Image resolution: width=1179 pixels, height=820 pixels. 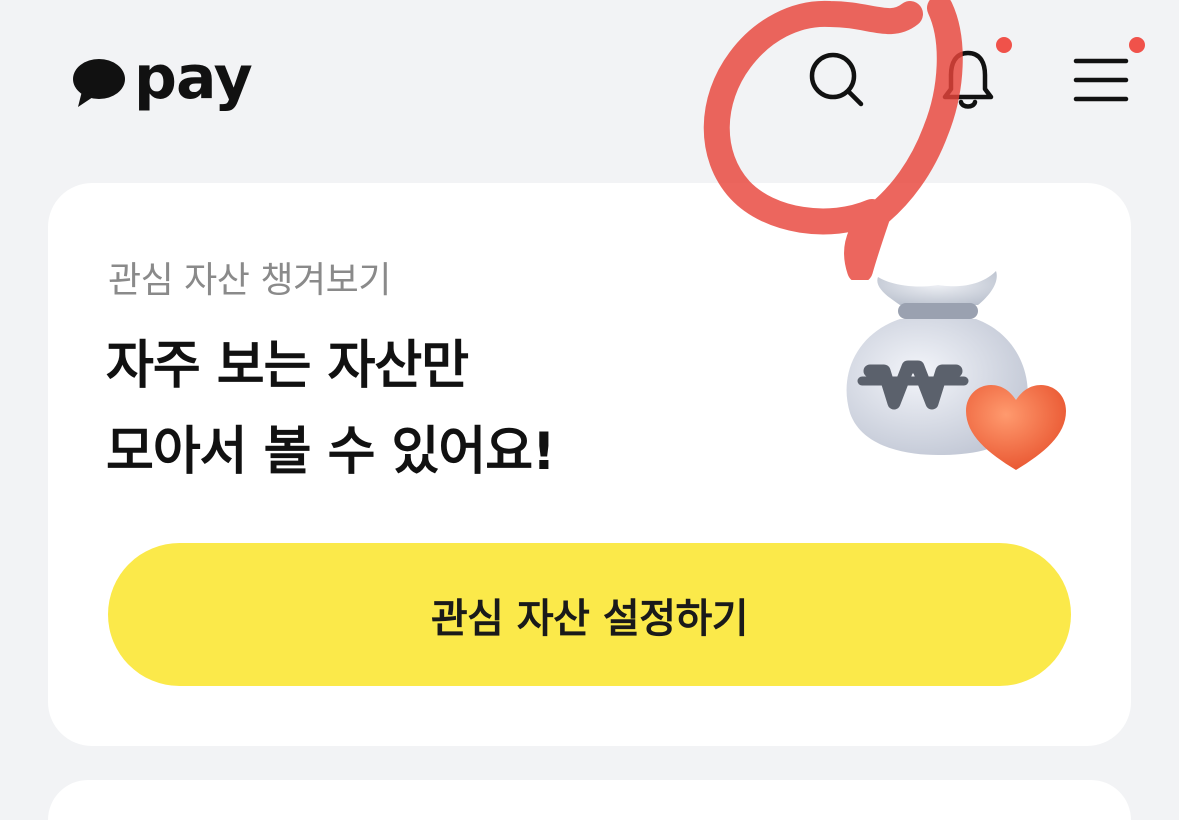 I want to click on search-icon, so click(x=836, y=79).